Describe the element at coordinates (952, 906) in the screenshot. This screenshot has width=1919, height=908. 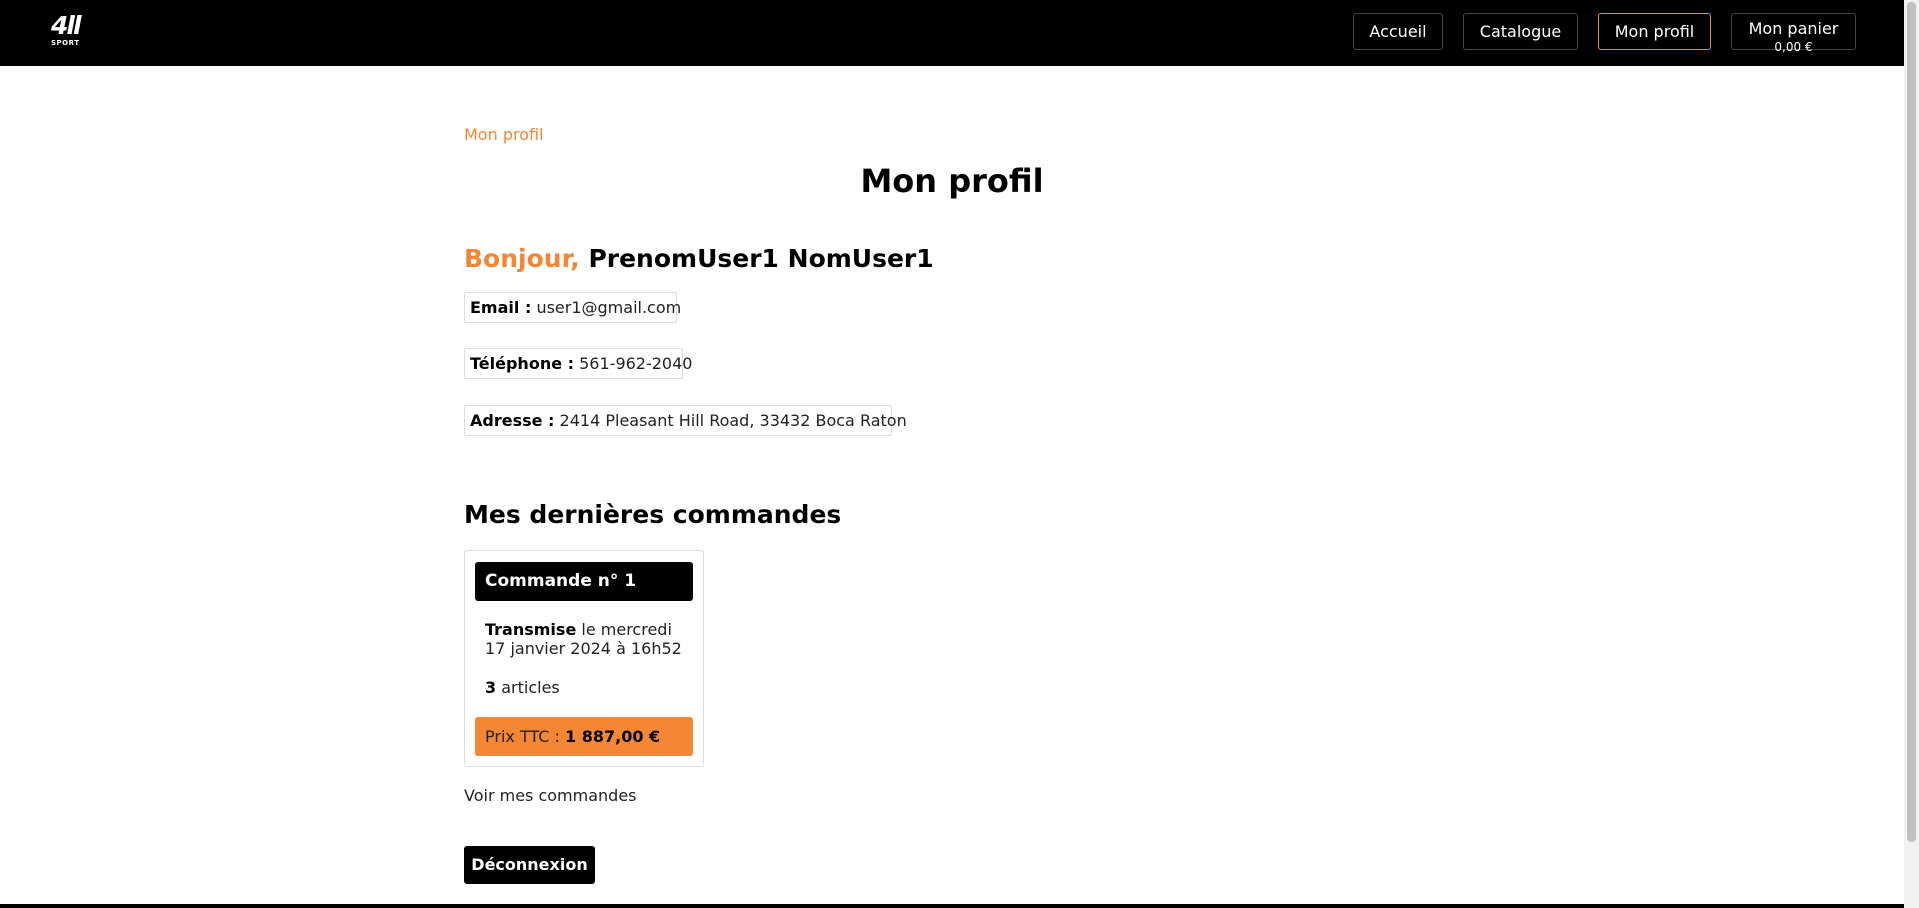
I see `footer-border` at that location.